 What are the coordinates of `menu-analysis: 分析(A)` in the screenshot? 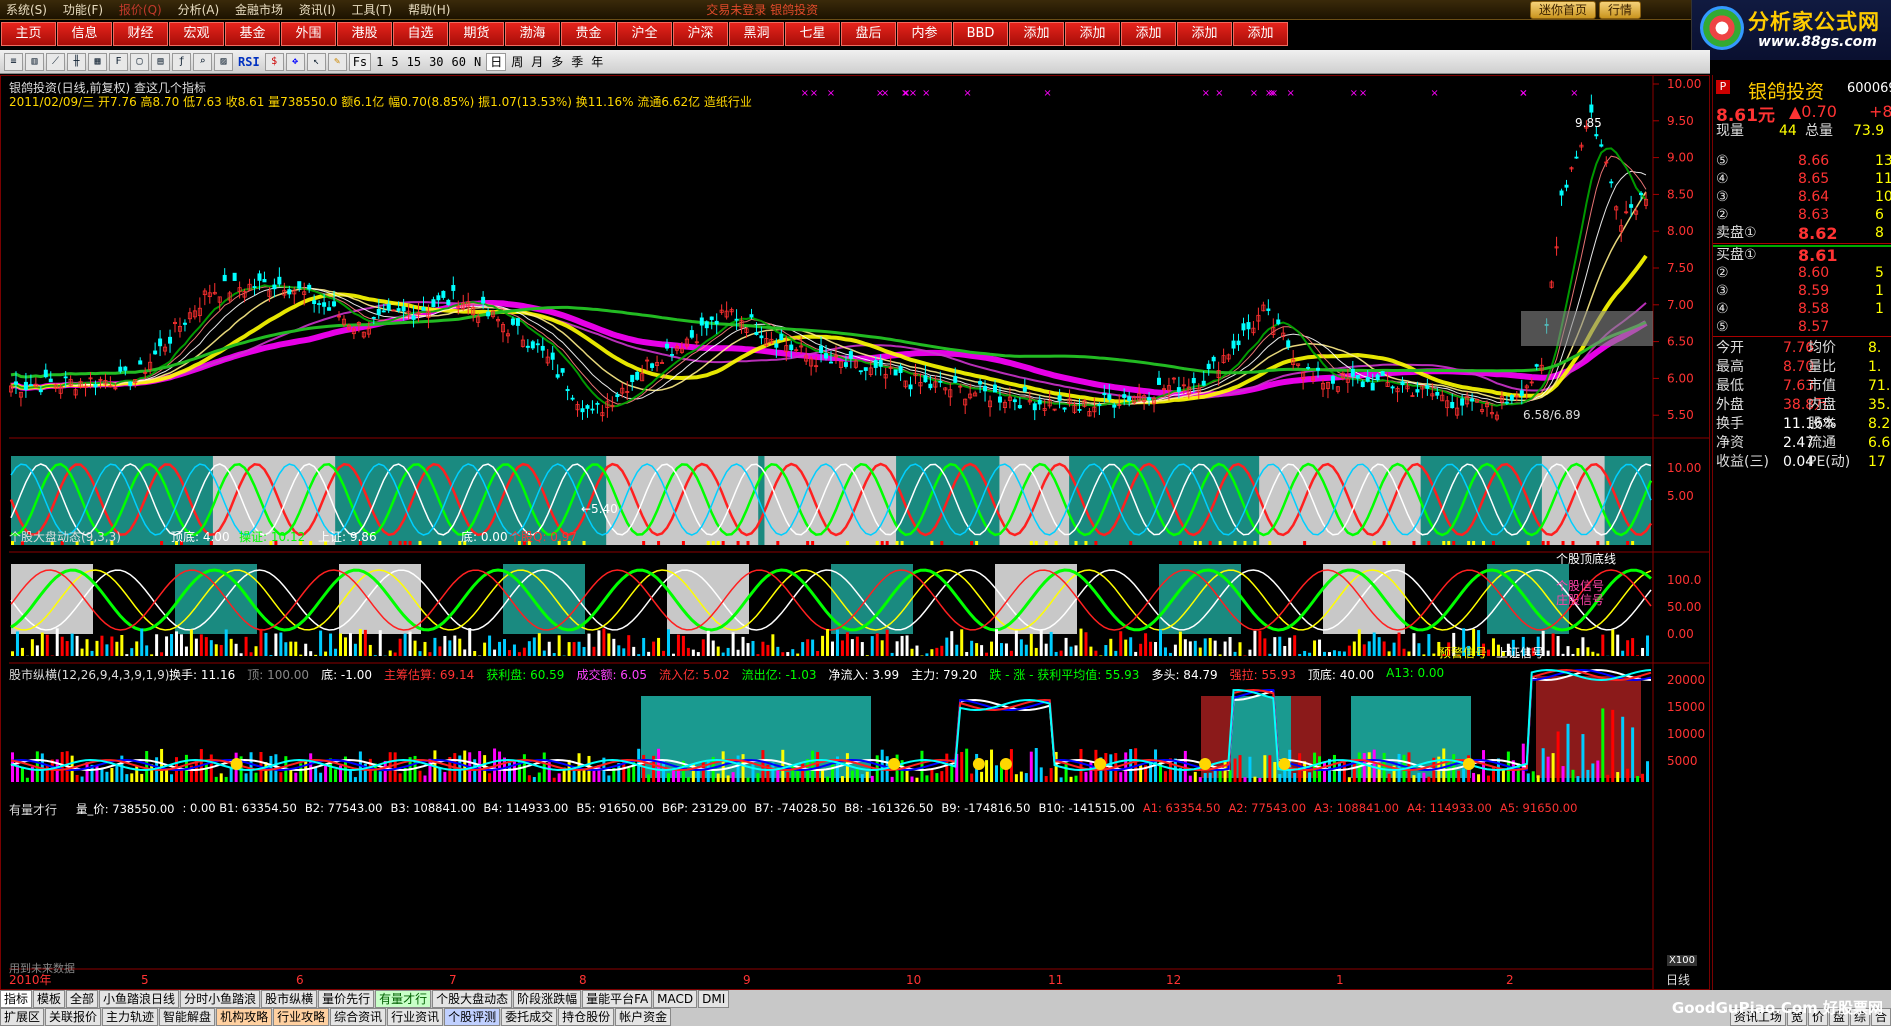 It's located at (199, 10).